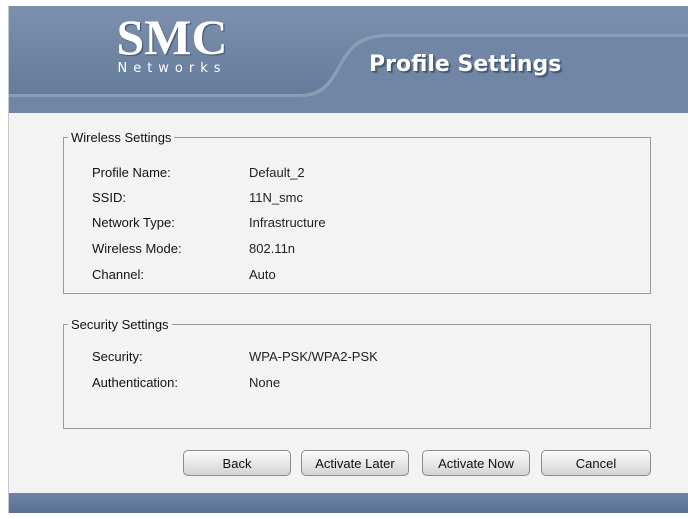 The height and width of the screenshot is (519, 688). Describe the element at coordinates (121, 137) in the screenshot. I see `wireless-settings-legend: Wireless Settings` at that location.